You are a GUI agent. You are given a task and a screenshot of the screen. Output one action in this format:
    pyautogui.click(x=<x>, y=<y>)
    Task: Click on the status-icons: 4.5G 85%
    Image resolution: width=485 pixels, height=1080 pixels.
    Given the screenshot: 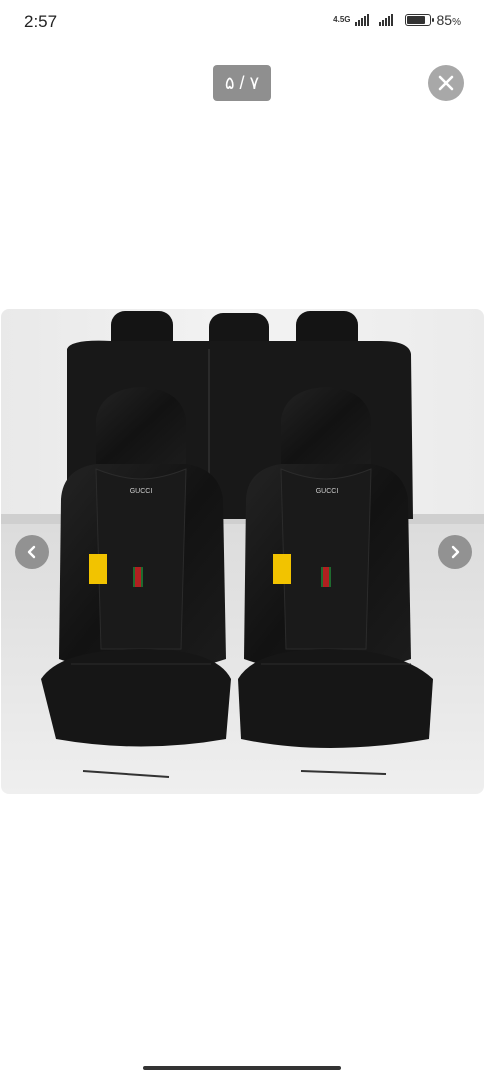 What is the action you would take?
    pyautogui.click(x=397, y=20)
    